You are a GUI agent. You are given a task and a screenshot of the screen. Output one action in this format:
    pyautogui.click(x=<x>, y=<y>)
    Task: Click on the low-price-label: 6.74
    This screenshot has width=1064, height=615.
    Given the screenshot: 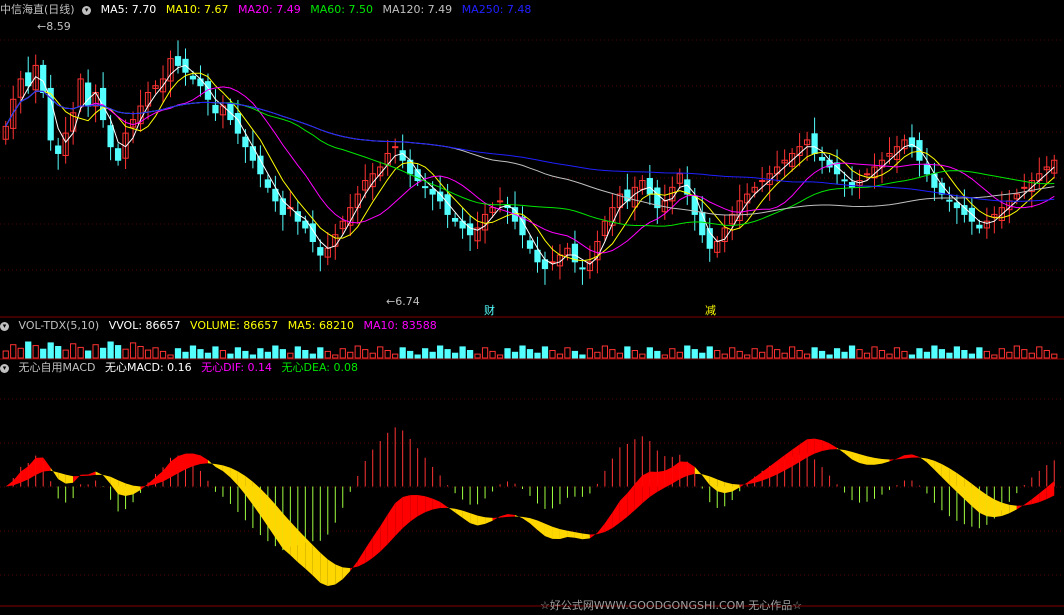 What is the action you would take?
    pyautogui.click(x=407, y=301)
    